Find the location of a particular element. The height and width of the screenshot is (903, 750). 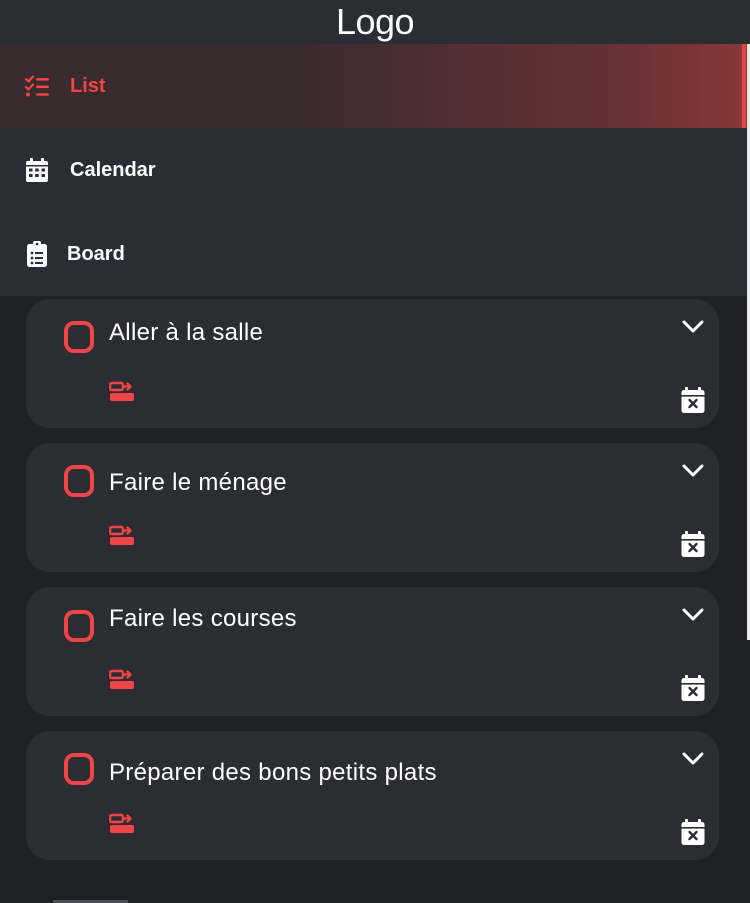

task-card: Aller à la salle is located at coordinates (372, 363).